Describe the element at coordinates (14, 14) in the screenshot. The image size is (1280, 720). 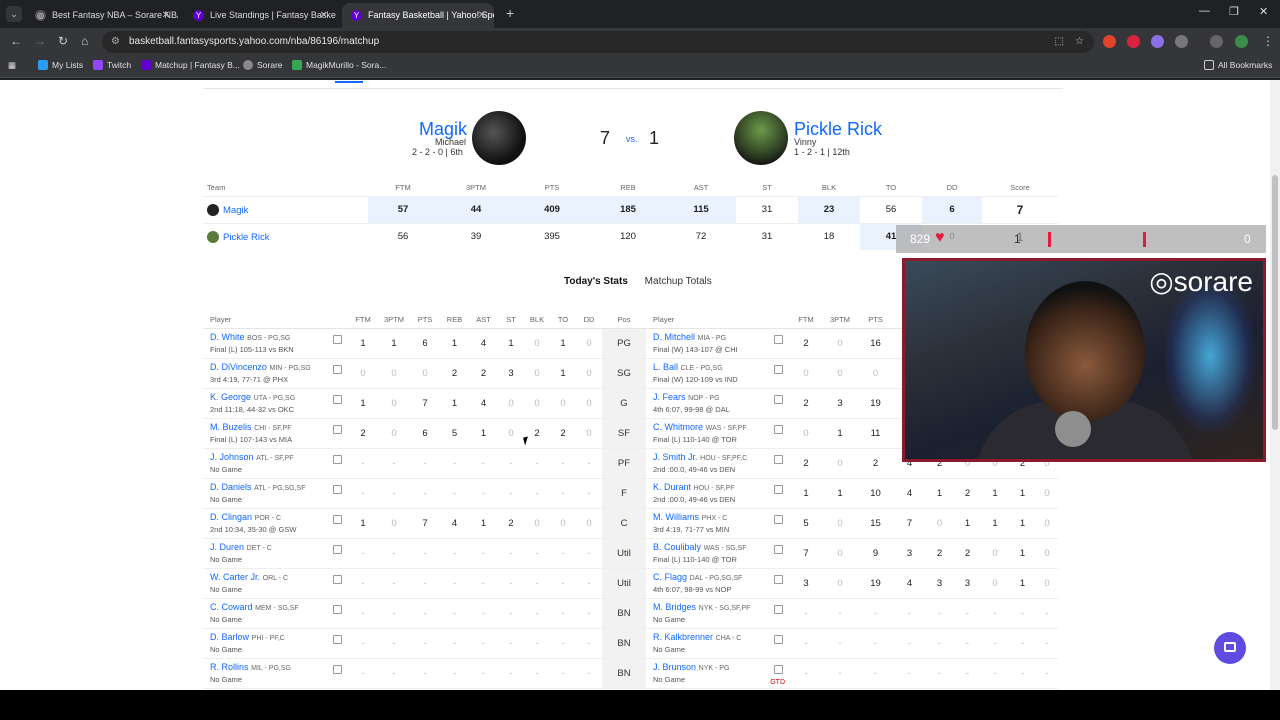
I see `tab-search-button: ⌄` at that location.